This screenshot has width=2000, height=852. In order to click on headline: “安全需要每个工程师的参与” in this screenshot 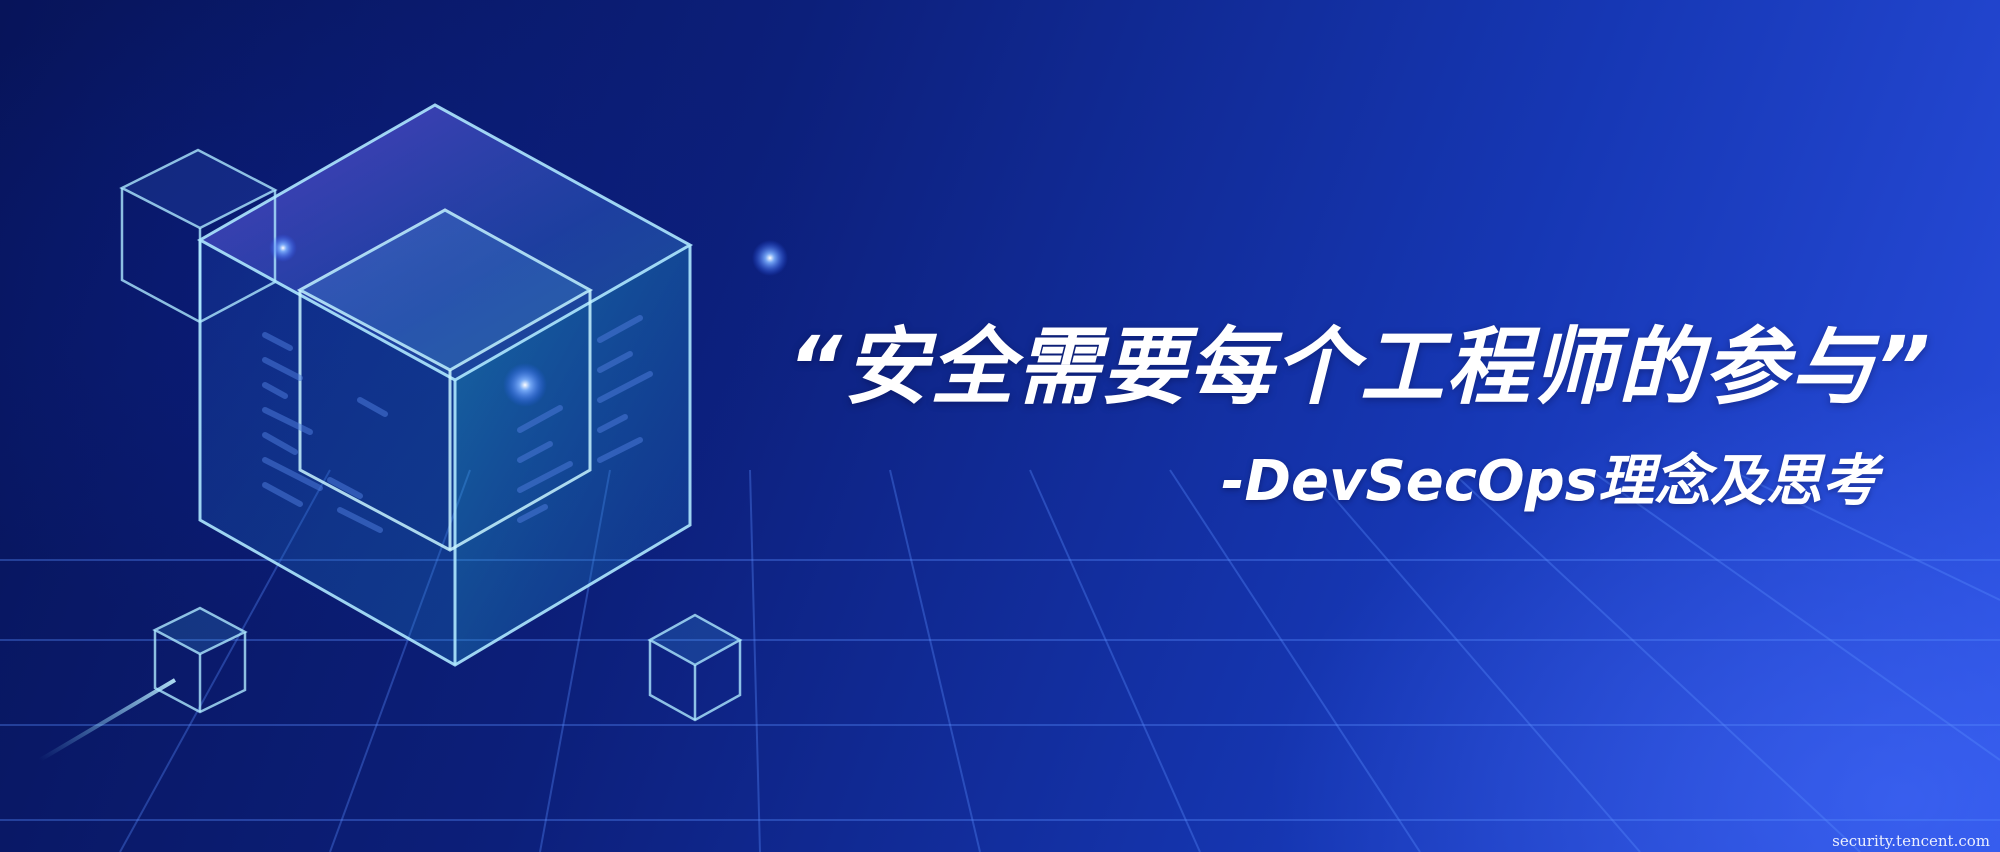, I will do `click(1359, 367)`.